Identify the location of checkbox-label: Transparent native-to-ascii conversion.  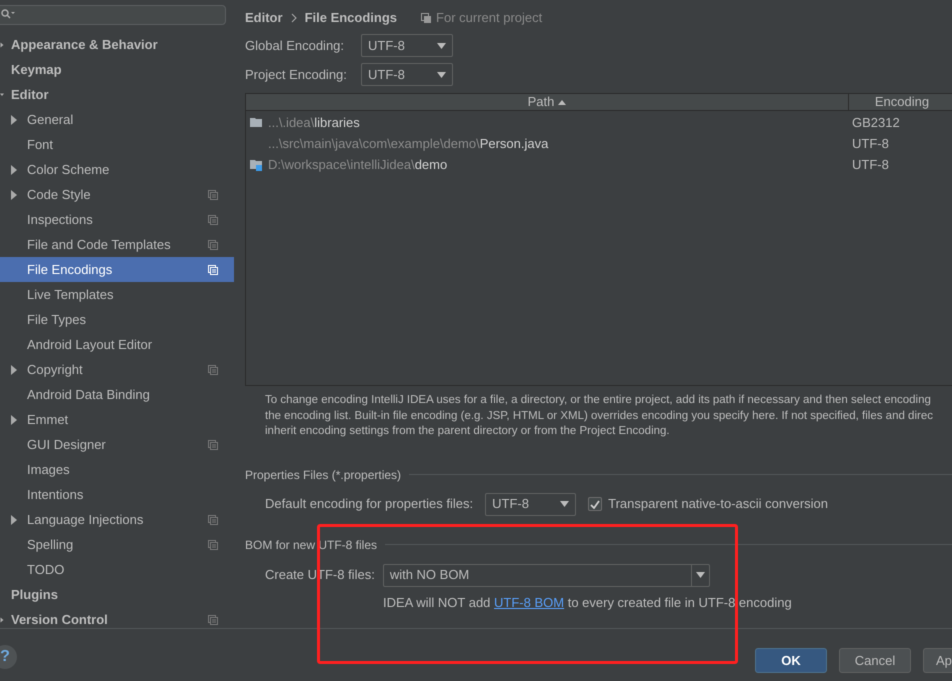
(718, 504).